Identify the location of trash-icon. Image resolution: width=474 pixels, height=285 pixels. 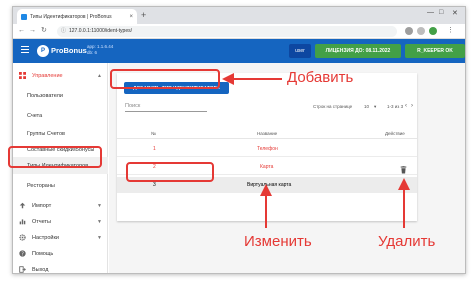
(403, 170).